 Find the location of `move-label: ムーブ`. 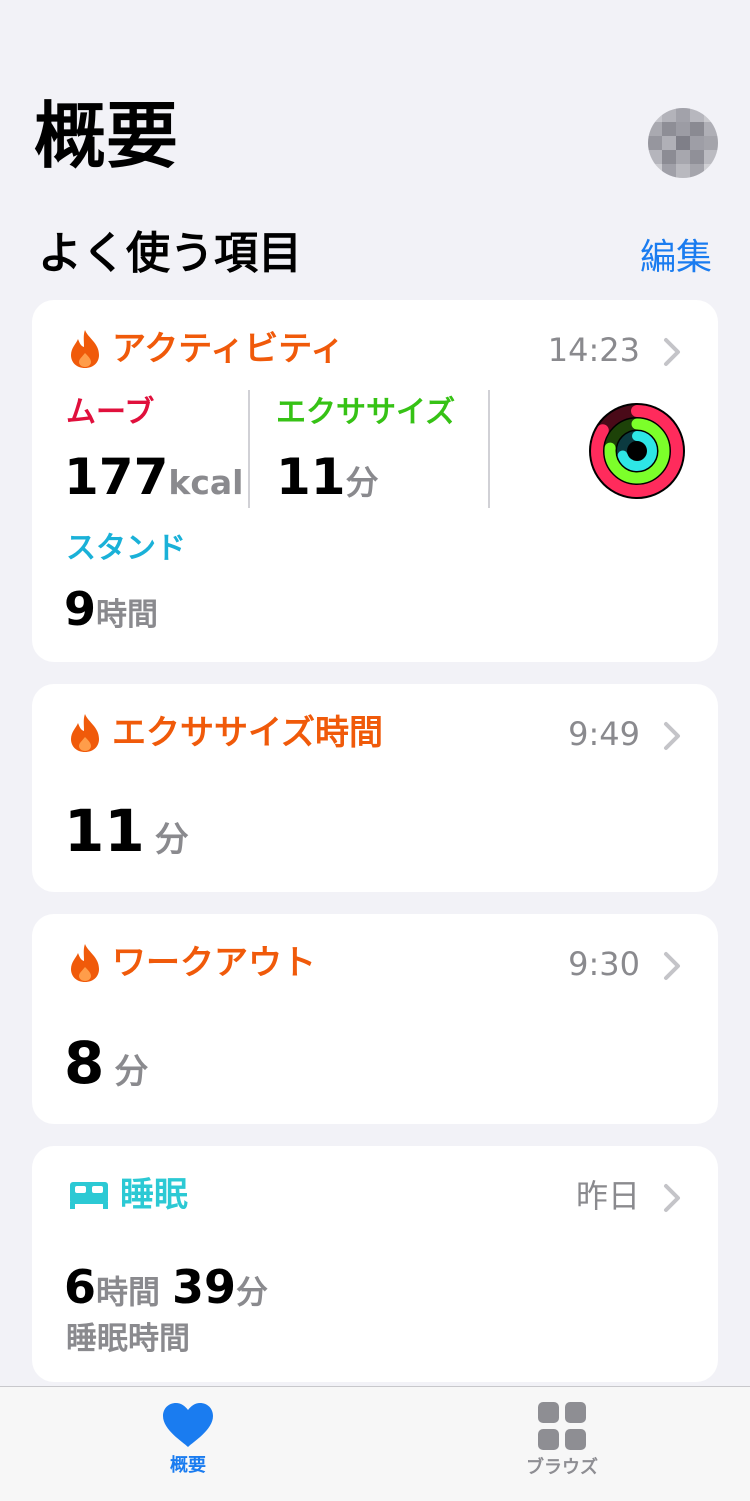

move-label: ムーブ is located at coordinates (110, 412).